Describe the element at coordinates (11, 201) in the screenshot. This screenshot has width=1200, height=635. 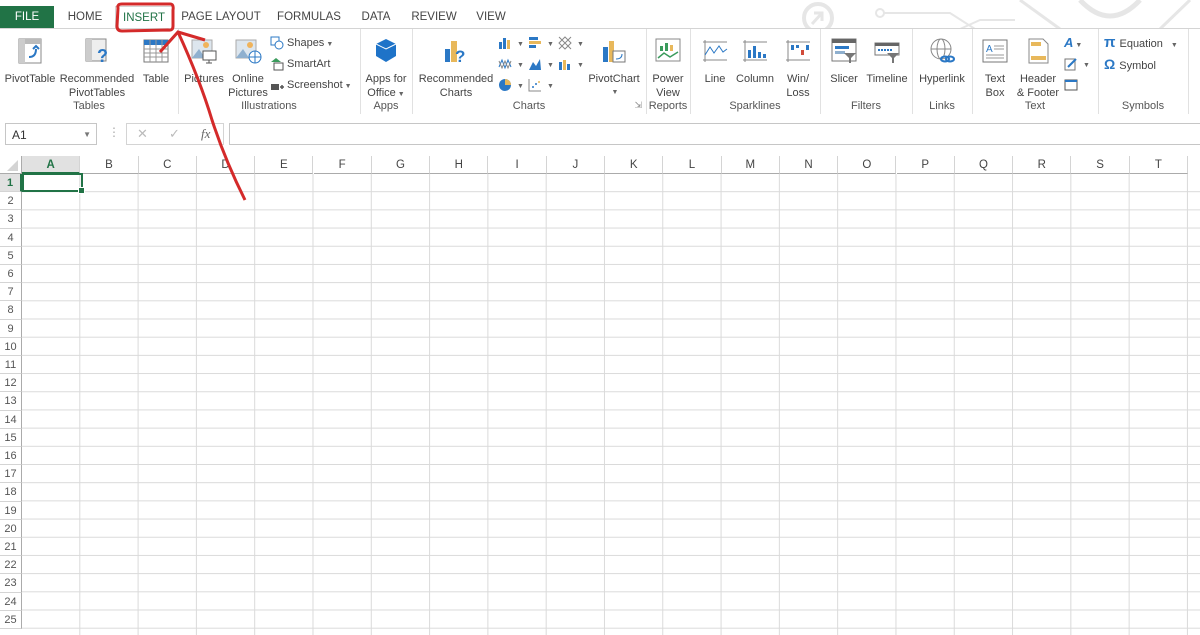
I see `row-header-2: 2` at that location.